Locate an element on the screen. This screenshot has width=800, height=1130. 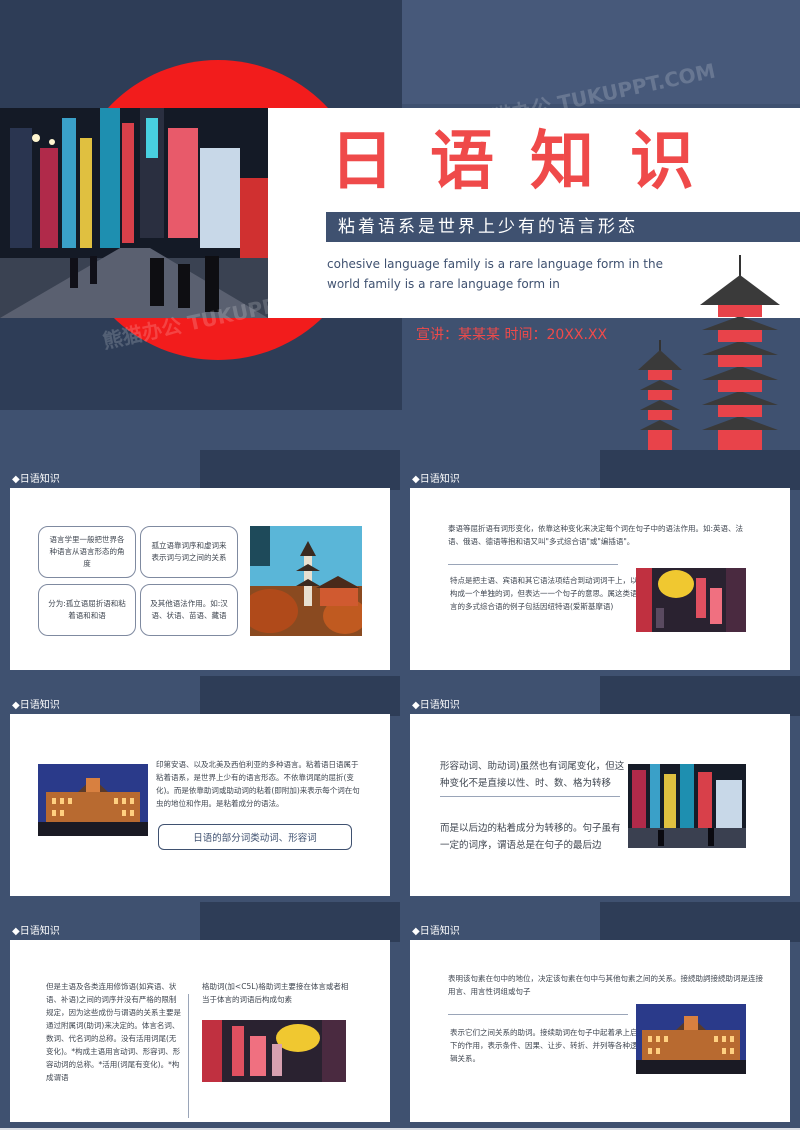
cover-presenter: 宣讲：某某某 时间：20XX.XX is located at coordinates (512, 335).